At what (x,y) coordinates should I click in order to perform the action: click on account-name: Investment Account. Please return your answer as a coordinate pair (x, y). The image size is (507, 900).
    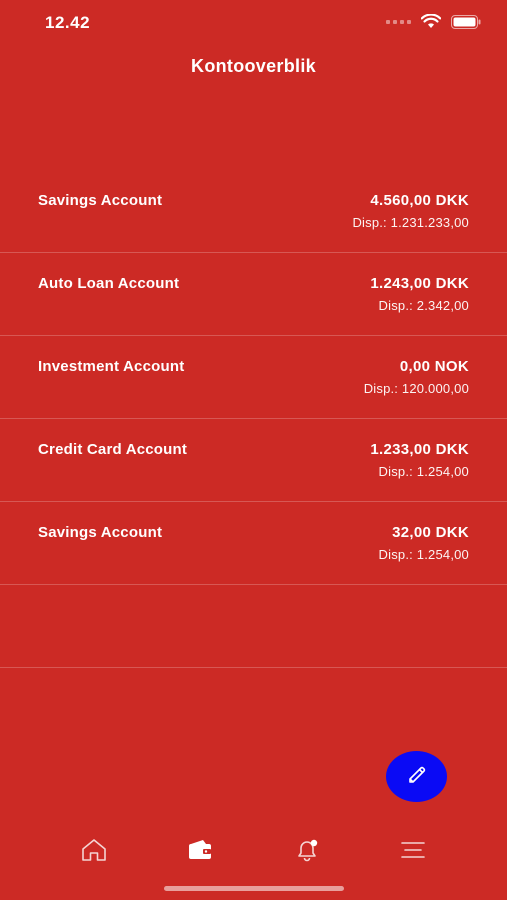
    Looking at the image, I should click on (111, 366).